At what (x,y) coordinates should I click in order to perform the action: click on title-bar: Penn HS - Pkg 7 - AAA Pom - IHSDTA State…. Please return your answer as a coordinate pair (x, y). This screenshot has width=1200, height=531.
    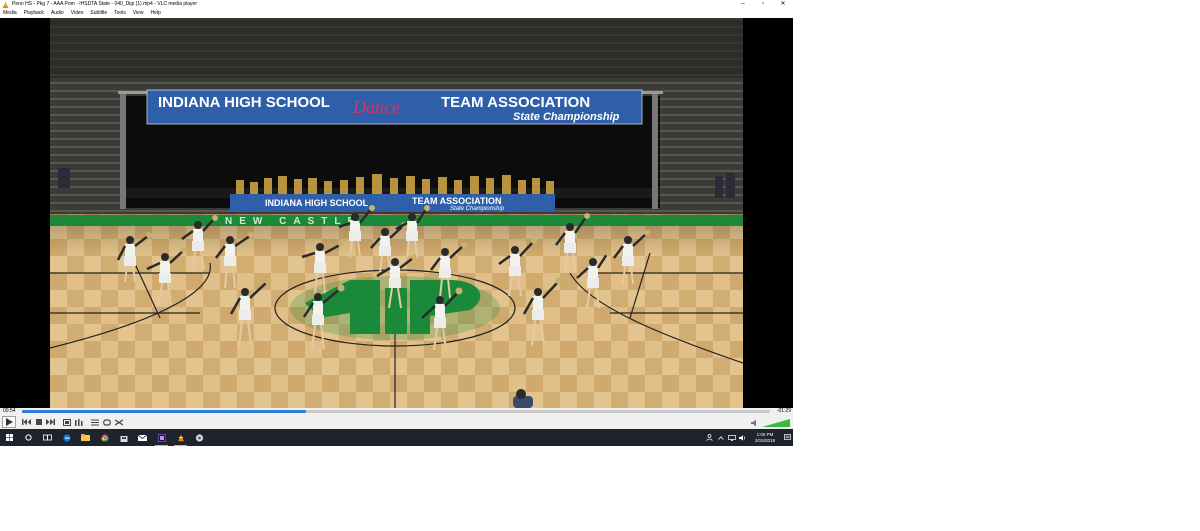
    Looking at the image, I should click on (396, 4).